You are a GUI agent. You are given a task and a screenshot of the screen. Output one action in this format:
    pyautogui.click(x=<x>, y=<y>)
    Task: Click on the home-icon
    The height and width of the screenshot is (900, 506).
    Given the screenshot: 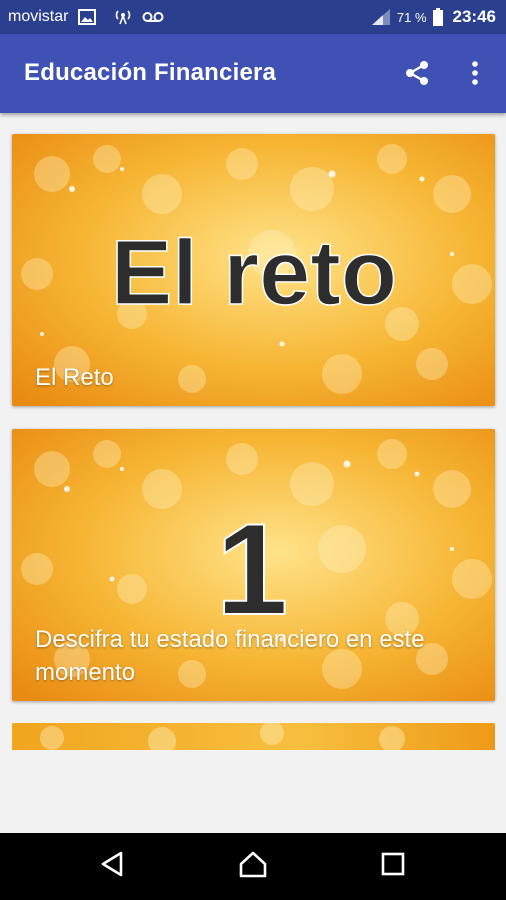 What is the action you would take?
    pyautogui.click(x=253, y=866)
    